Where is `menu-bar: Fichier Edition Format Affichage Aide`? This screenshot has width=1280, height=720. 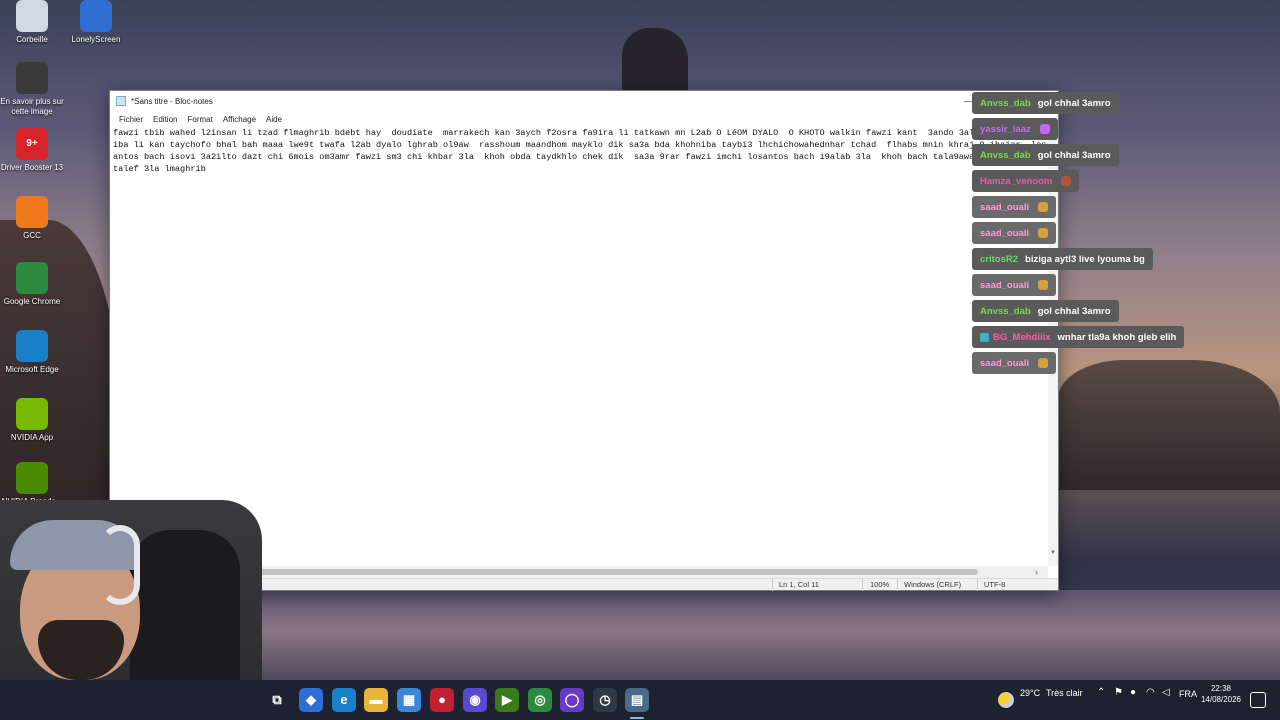 menu-bar: Fichier Edition Format Affichage Aide is located at coordinates (584, 119).